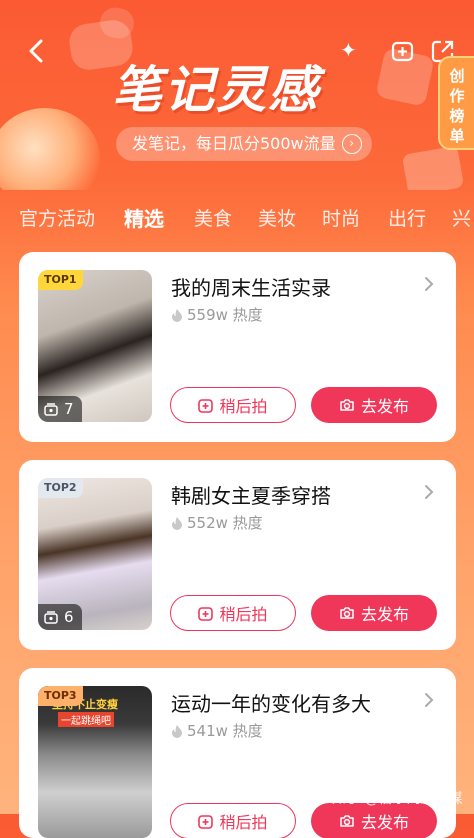 The width and height of the screenshot is (474, 838). I want to click on heat-stat: 541w 热度, so click(217, 730).